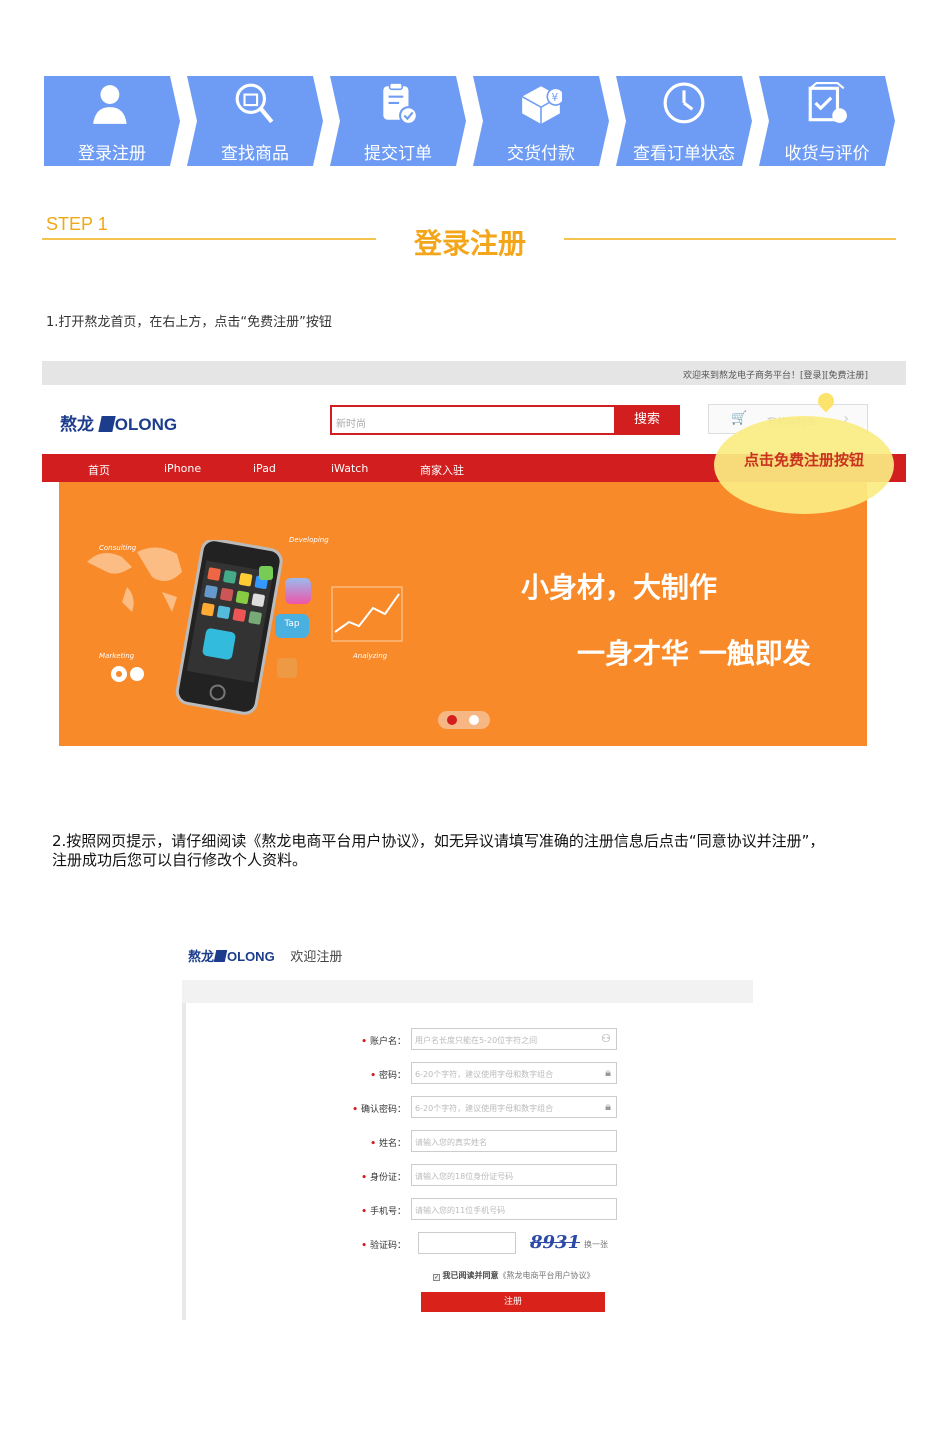 Image resolution: width=940 pixels, height=1433 pixels. Describe the element at coordinates (127, 674) in the screenshot. I see `pie-chart-icon` at that location.